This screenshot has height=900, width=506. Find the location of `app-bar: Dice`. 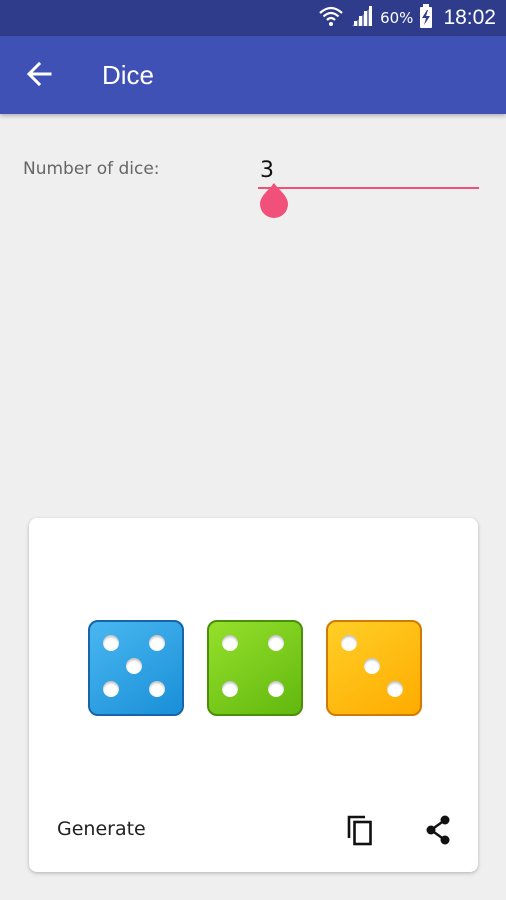

app-bar: Dice is located at coordinates (253, 75).